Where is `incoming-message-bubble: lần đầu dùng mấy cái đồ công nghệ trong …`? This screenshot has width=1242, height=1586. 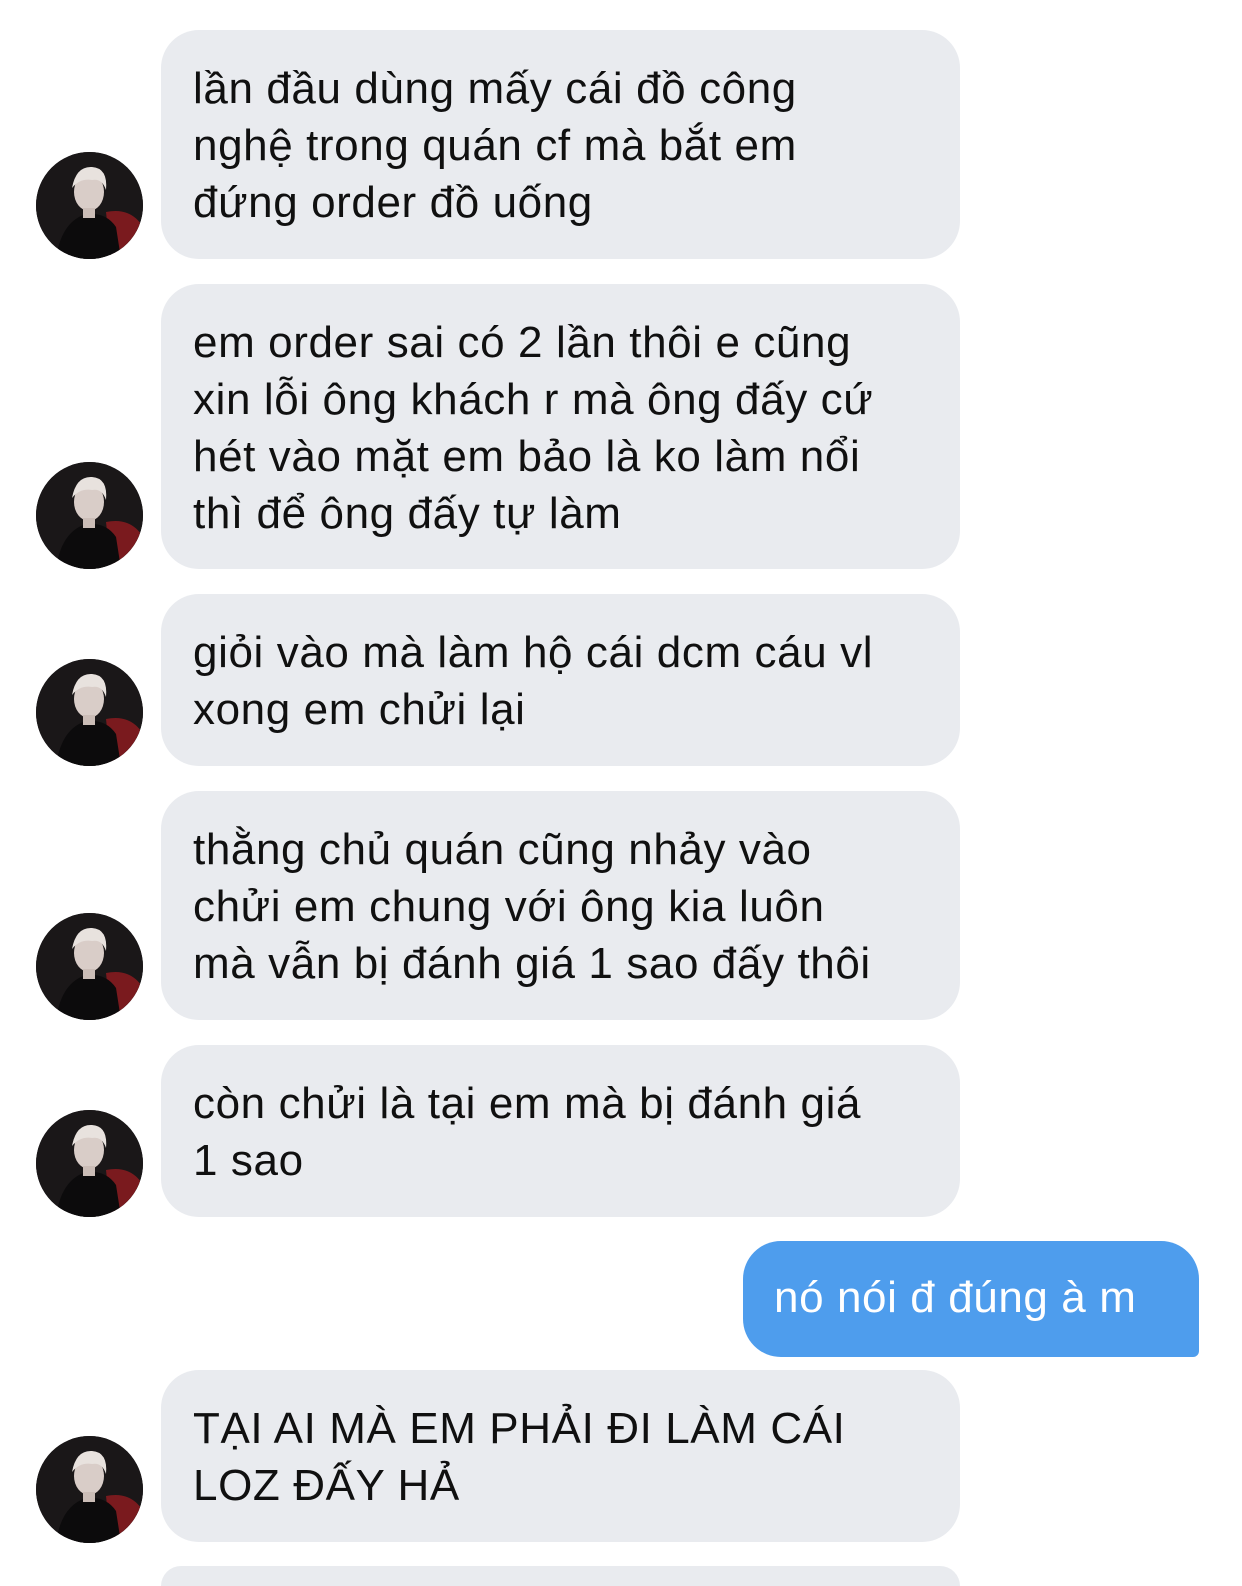
incoming-message-bubble: lần đầu dùng mấy cái đồ công nghệ trong … is located at coordinates (560, 144).